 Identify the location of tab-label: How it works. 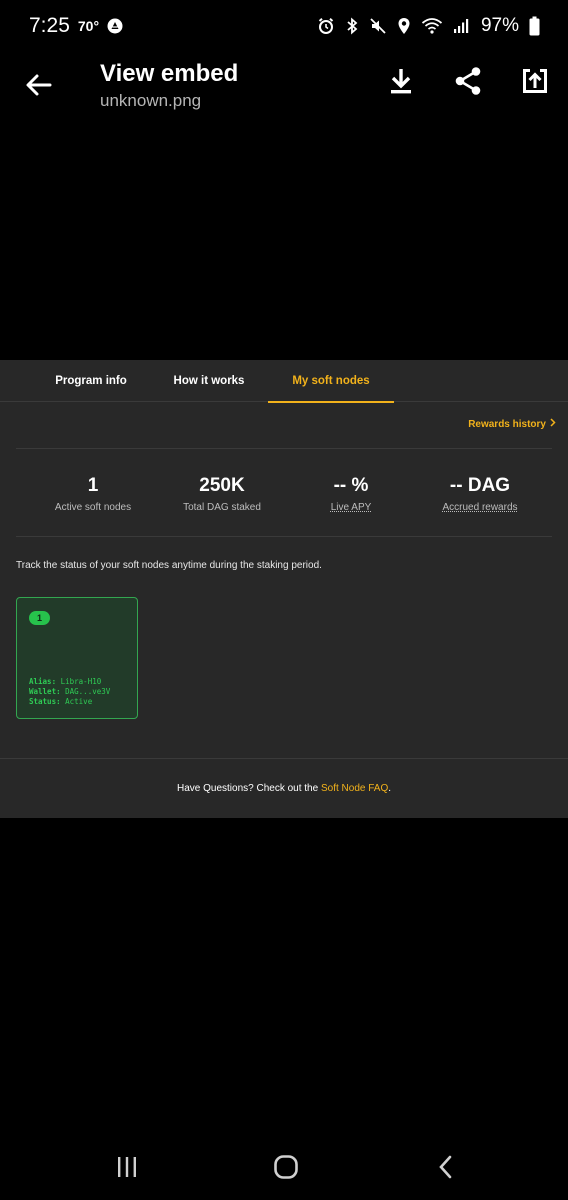
(209, 381).